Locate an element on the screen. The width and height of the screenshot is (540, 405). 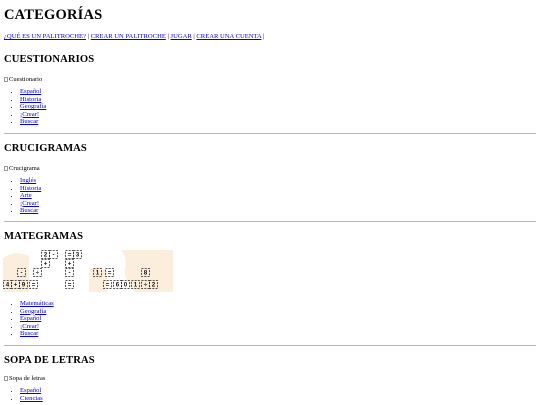
puzzle-cell-value: 4 is located at coordinates (8, 285).